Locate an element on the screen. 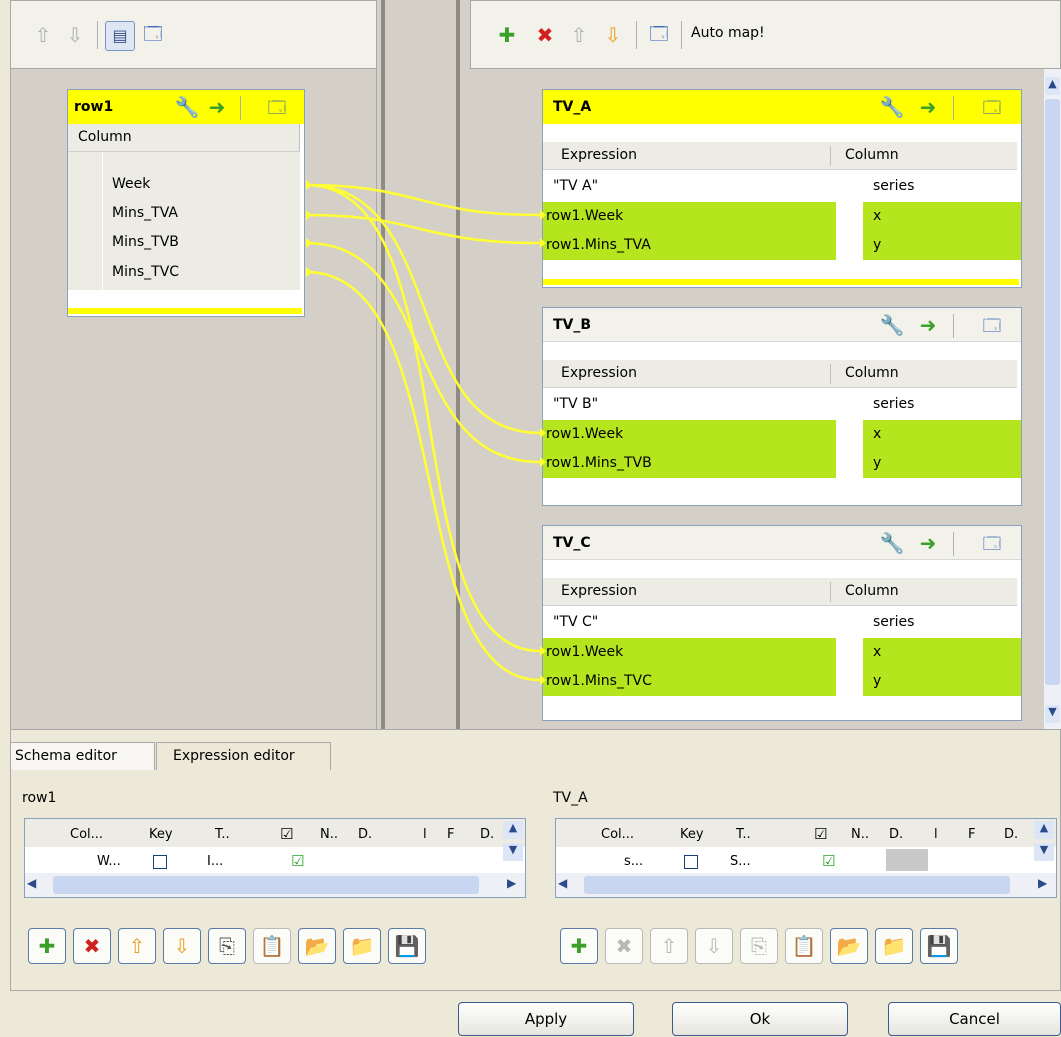 This screenshot has height=1037, width=1061. apply-button: Apply is located at coordinates (546, 1019).